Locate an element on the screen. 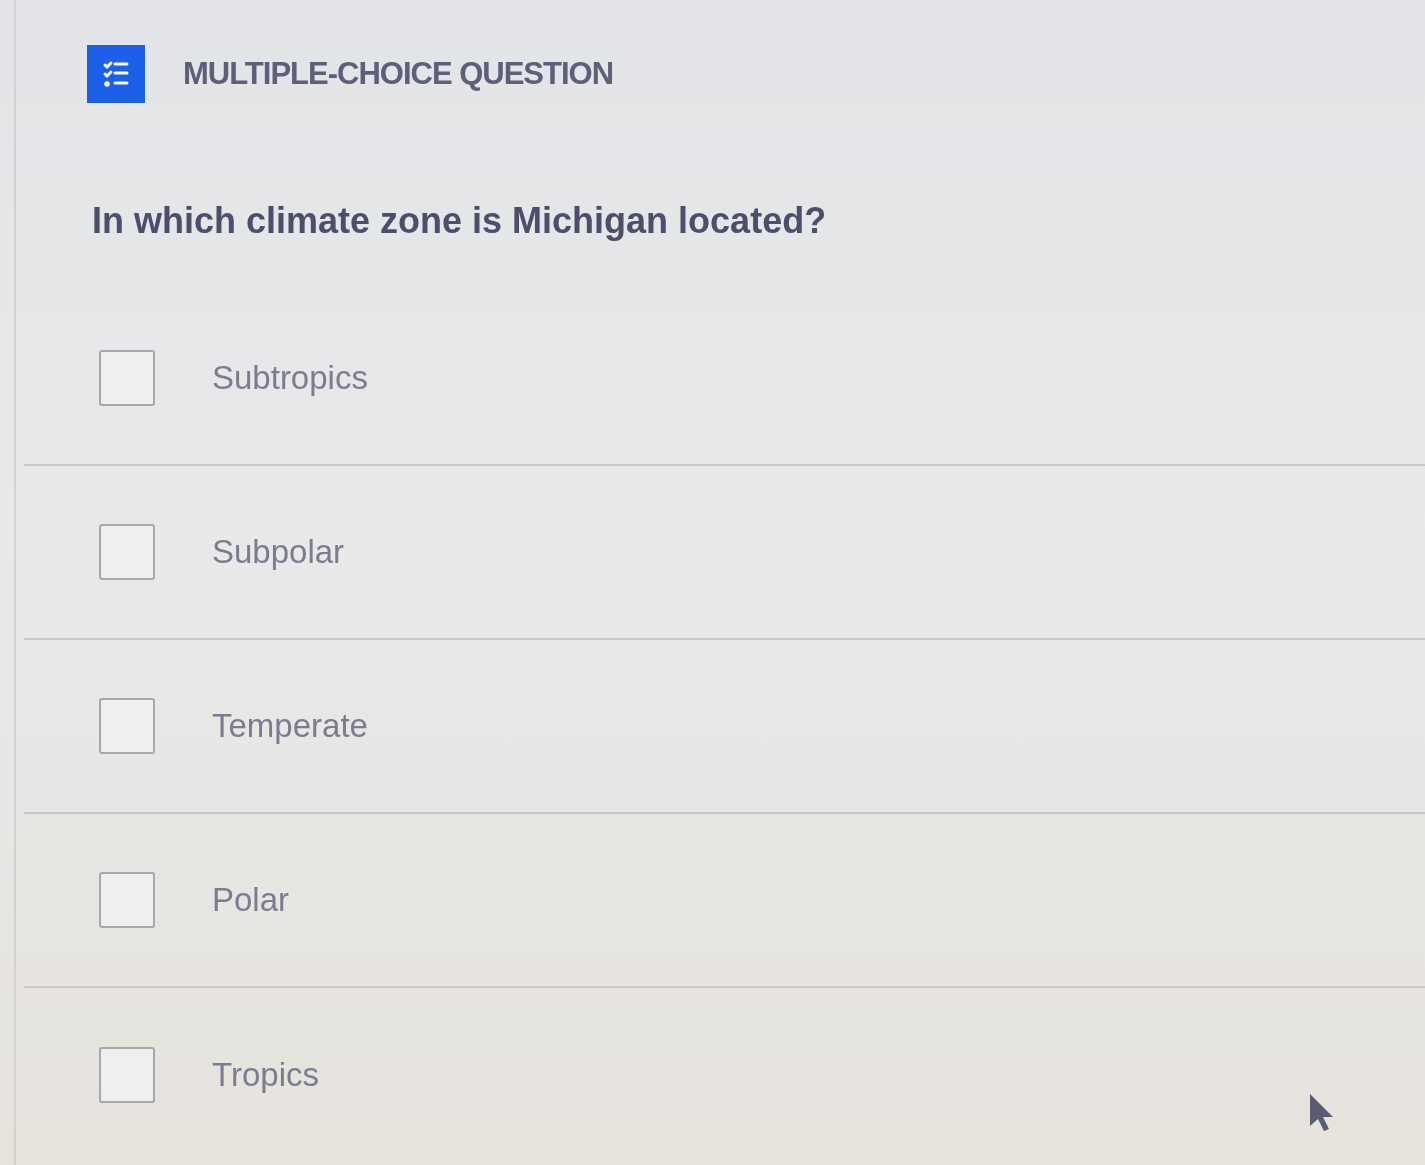 The height and width of the screenshot is (1165, 1425). option-label: Polar is located at coordinates (251, 900).